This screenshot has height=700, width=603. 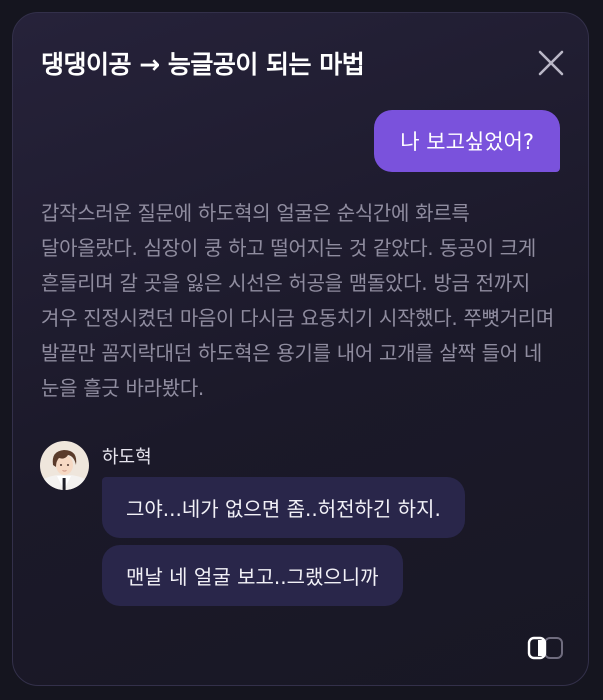 What do you see at coordinates (467, 141) in the screenshot?
I see `user-message-bubble: 나 보고싶었어?` at bounding box center [467, 141].